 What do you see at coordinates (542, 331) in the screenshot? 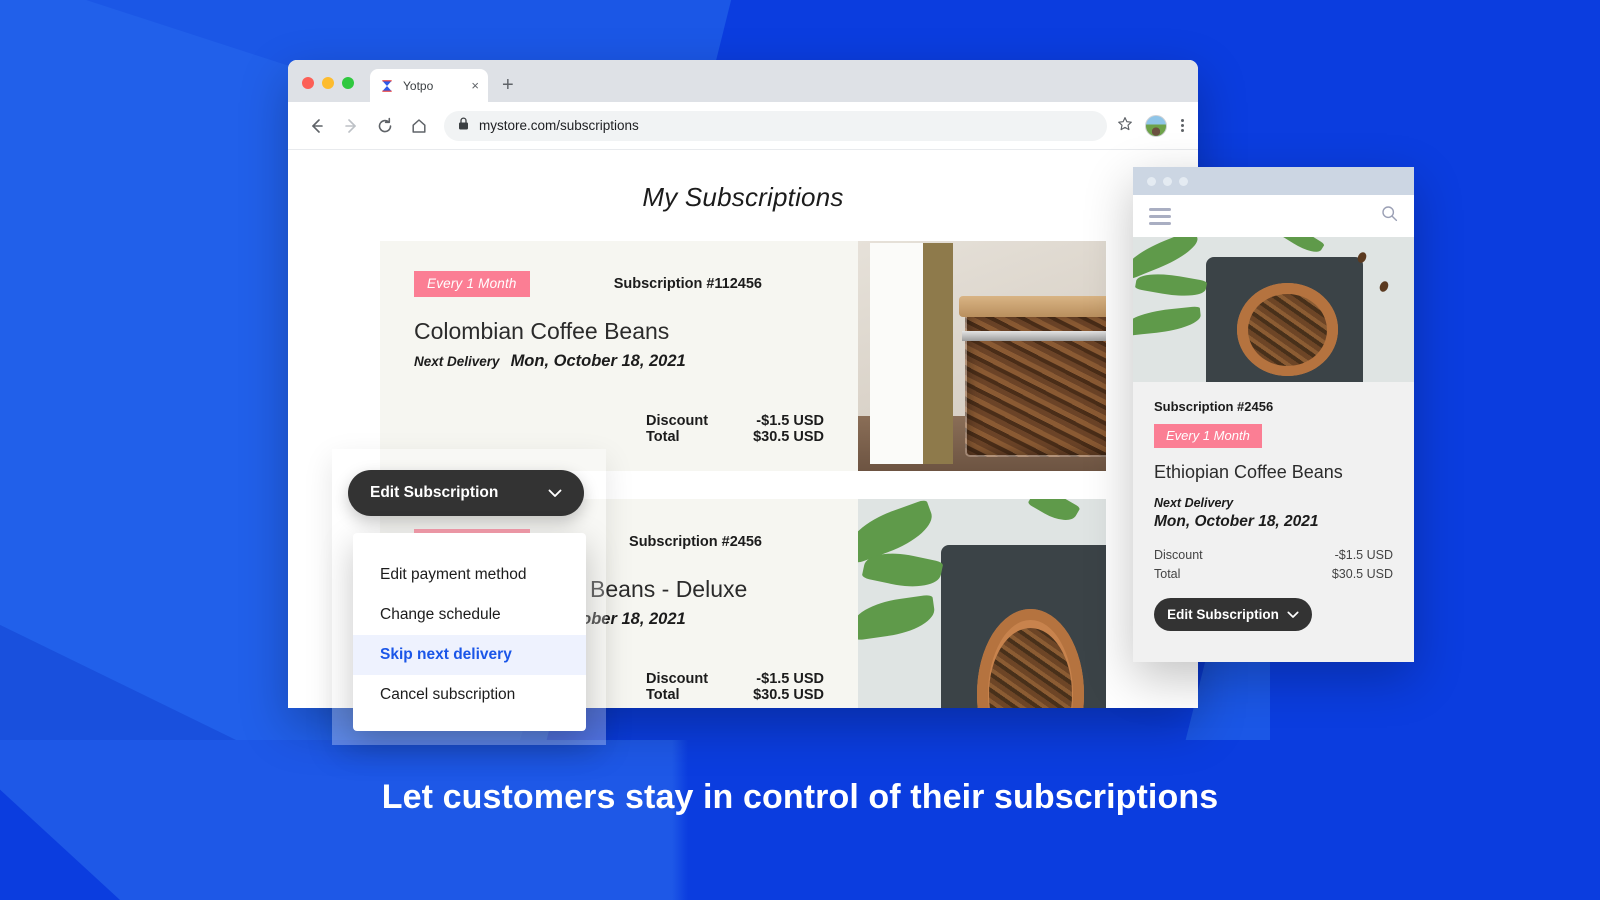
I see `product-name: Colombian Coffee Beans` at bounding box center [542, 331].